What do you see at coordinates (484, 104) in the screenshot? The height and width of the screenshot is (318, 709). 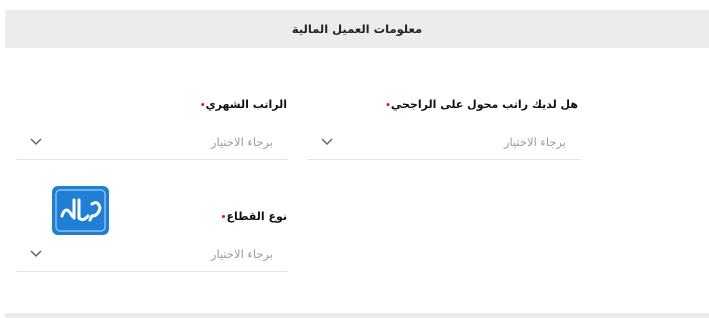 I see `label-text: هل لديك راتب محول على الراجحي` at bounding box center [484, 104].